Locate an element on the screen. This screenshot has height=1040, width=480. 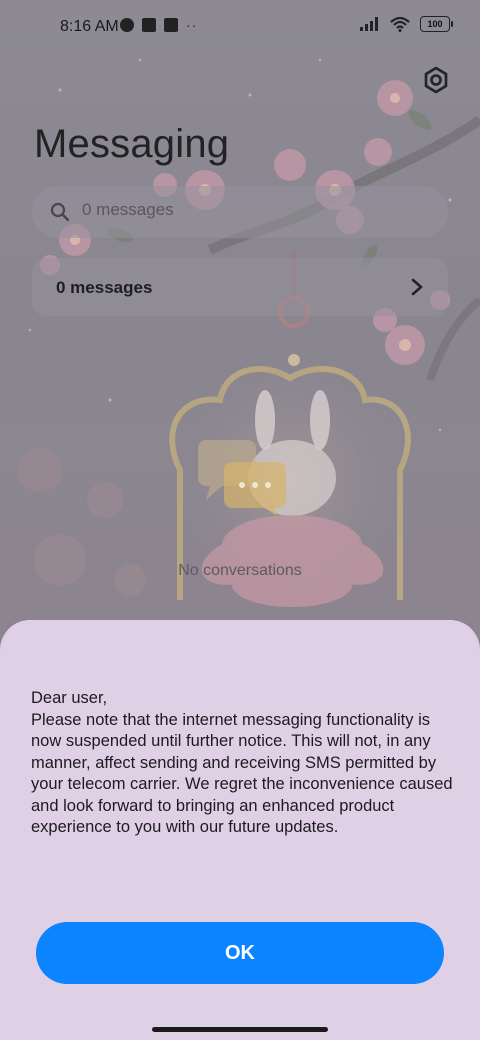
ok-button: OK is located at coordinates (240, 953).